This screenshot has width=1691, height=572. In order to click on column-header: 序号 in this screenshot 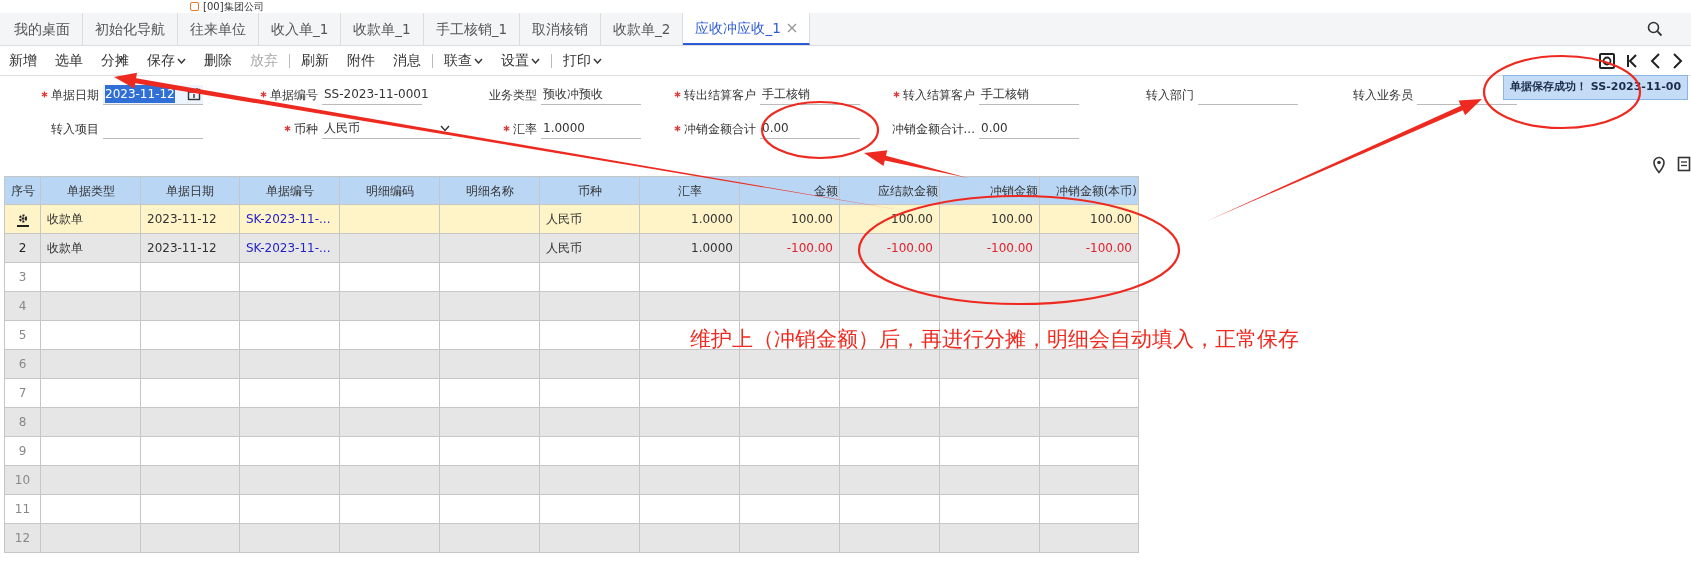, I will do `click(22, 190)`.